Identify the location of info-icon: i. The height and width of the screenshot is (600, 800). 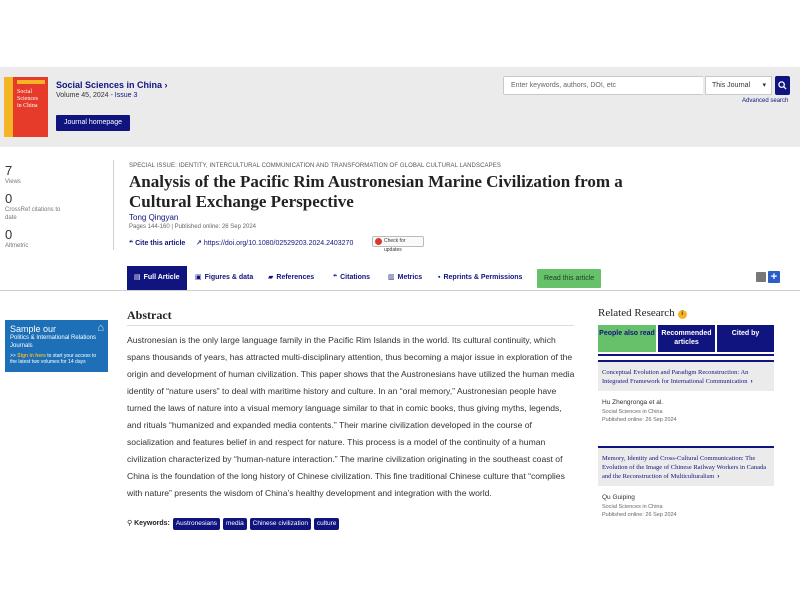
(682, 314).